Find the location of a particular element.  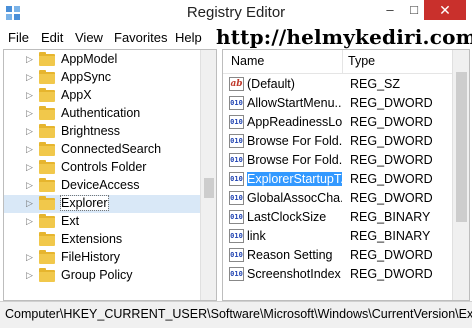

string-value-icon: ab is located at coordinates (236, 84).